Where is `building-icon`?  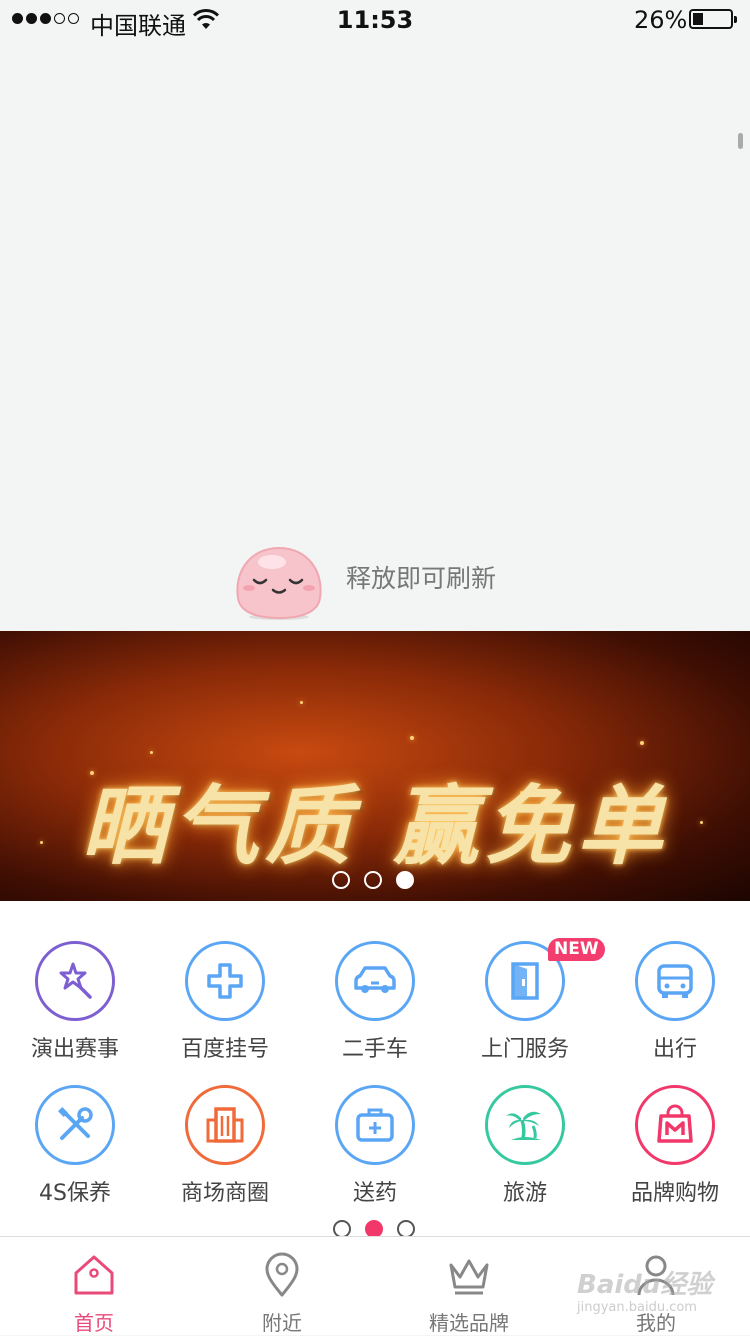
building-icon is located at coordinates (225, 1125).